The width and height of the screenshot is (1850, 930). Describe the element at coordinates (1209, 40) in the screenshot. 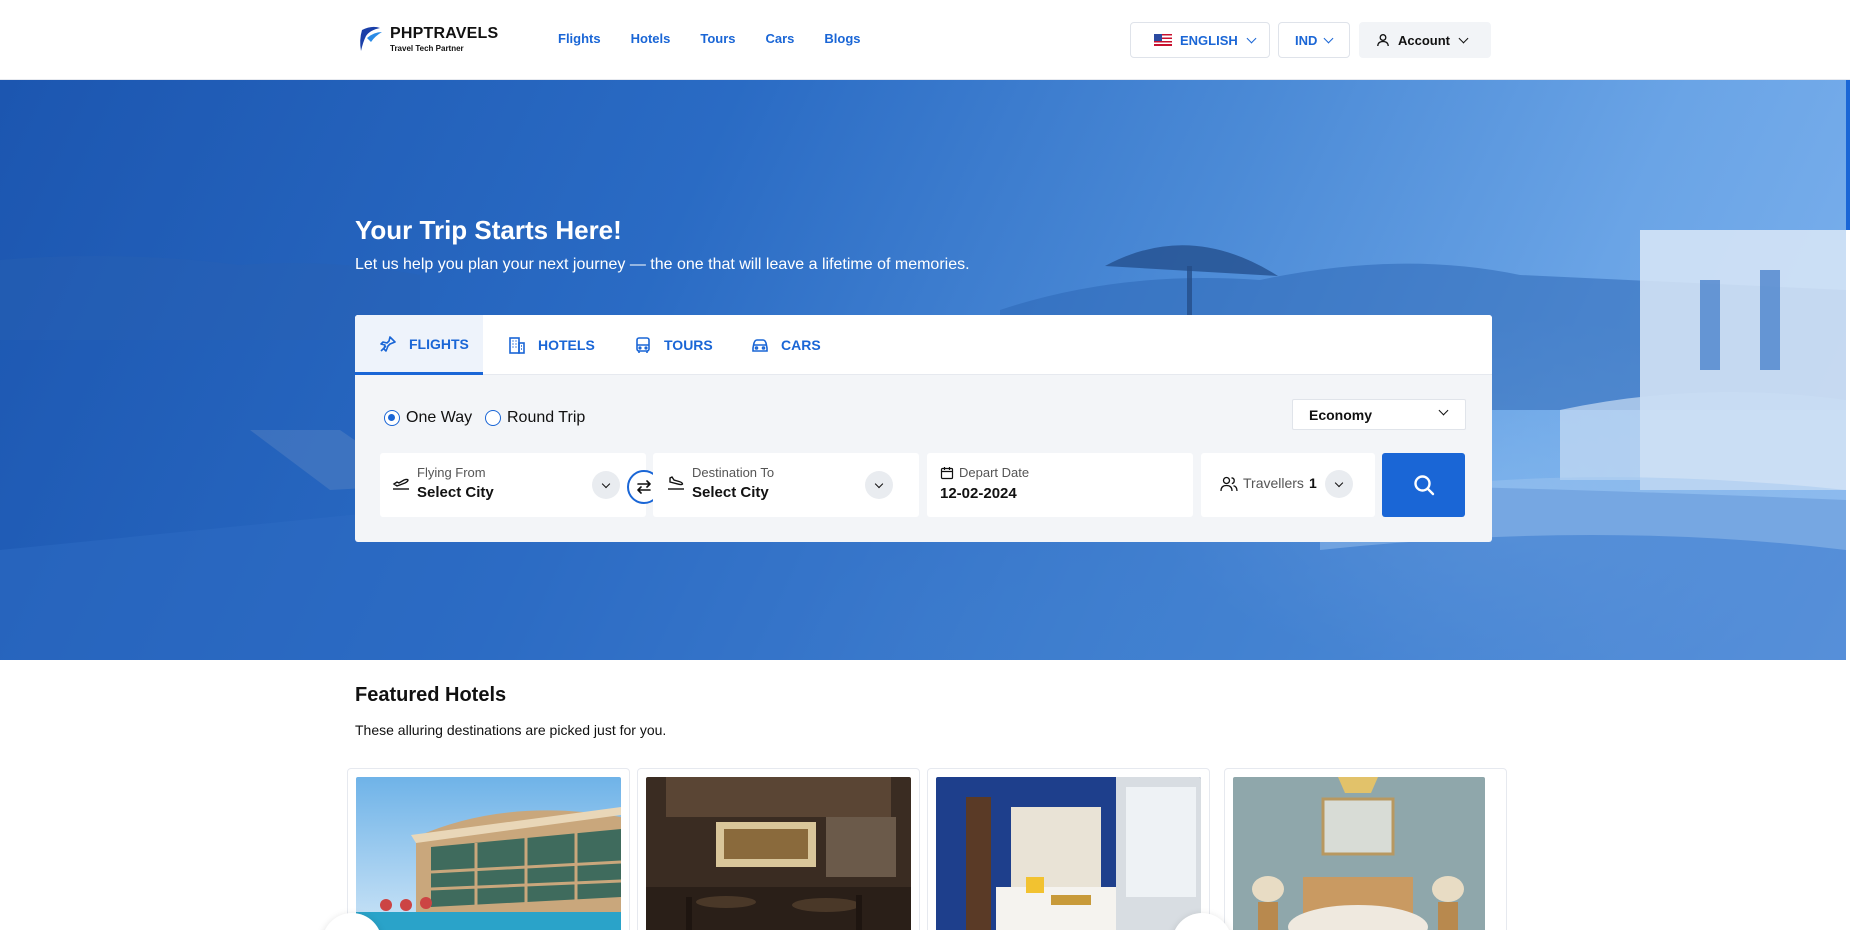

I see `language-label: ENGLISH` at that location.